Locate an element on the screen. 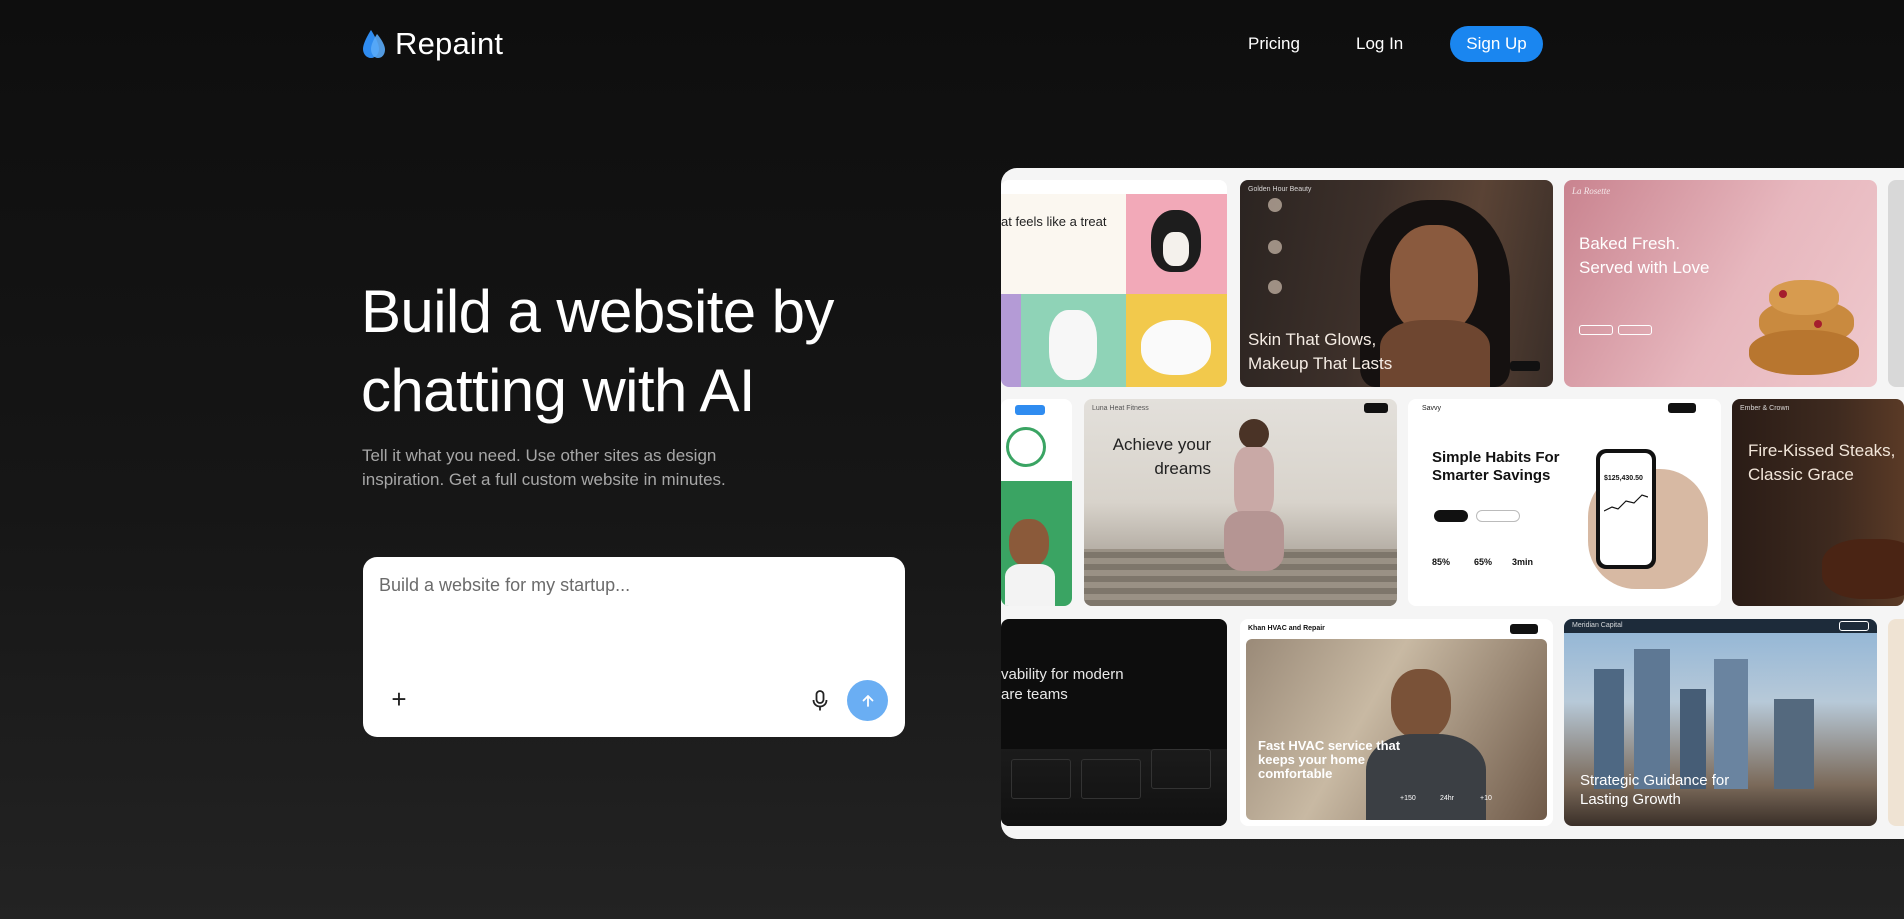  stat-2: 24hr is located at coordinates (1447, 798).